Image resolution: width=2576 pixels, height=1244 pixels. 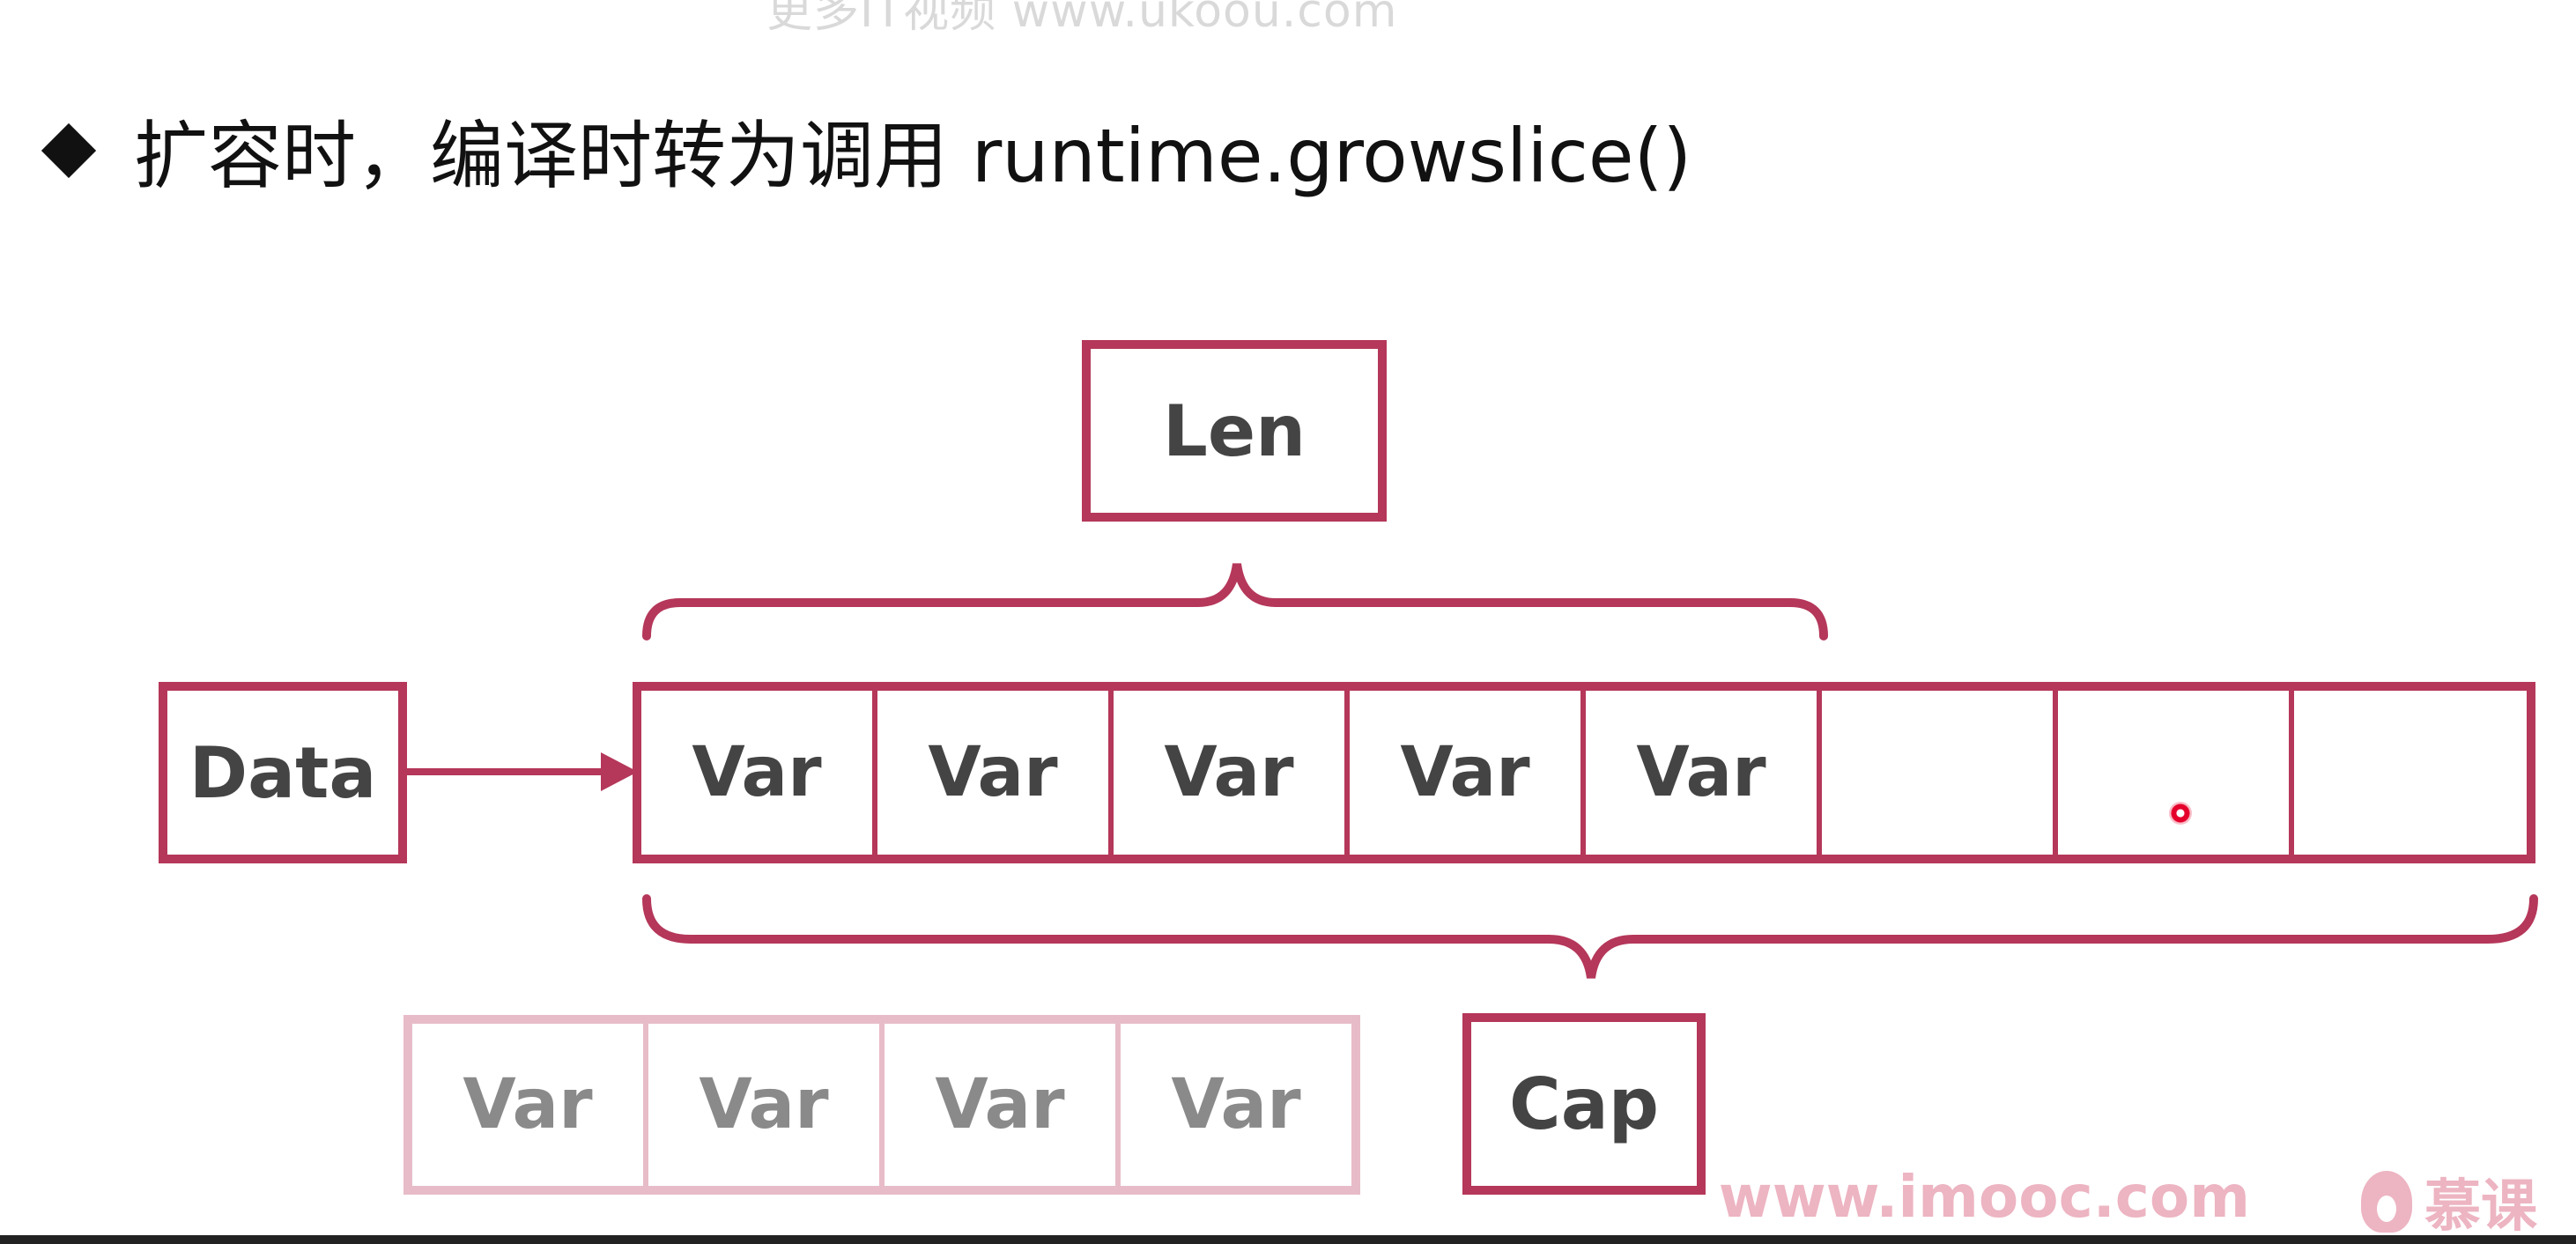 I want to click on brace-bottom-icon, so click(x=1590, y=936).